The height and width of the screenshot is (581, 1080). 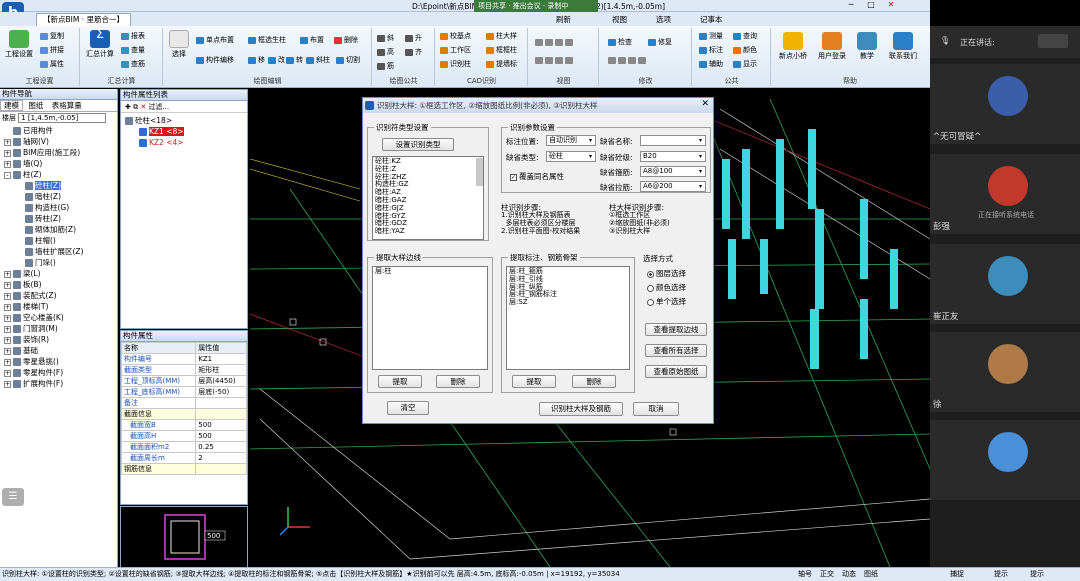 I want to click on property-row: 截面周长m 2, so click(x=183, y=458).